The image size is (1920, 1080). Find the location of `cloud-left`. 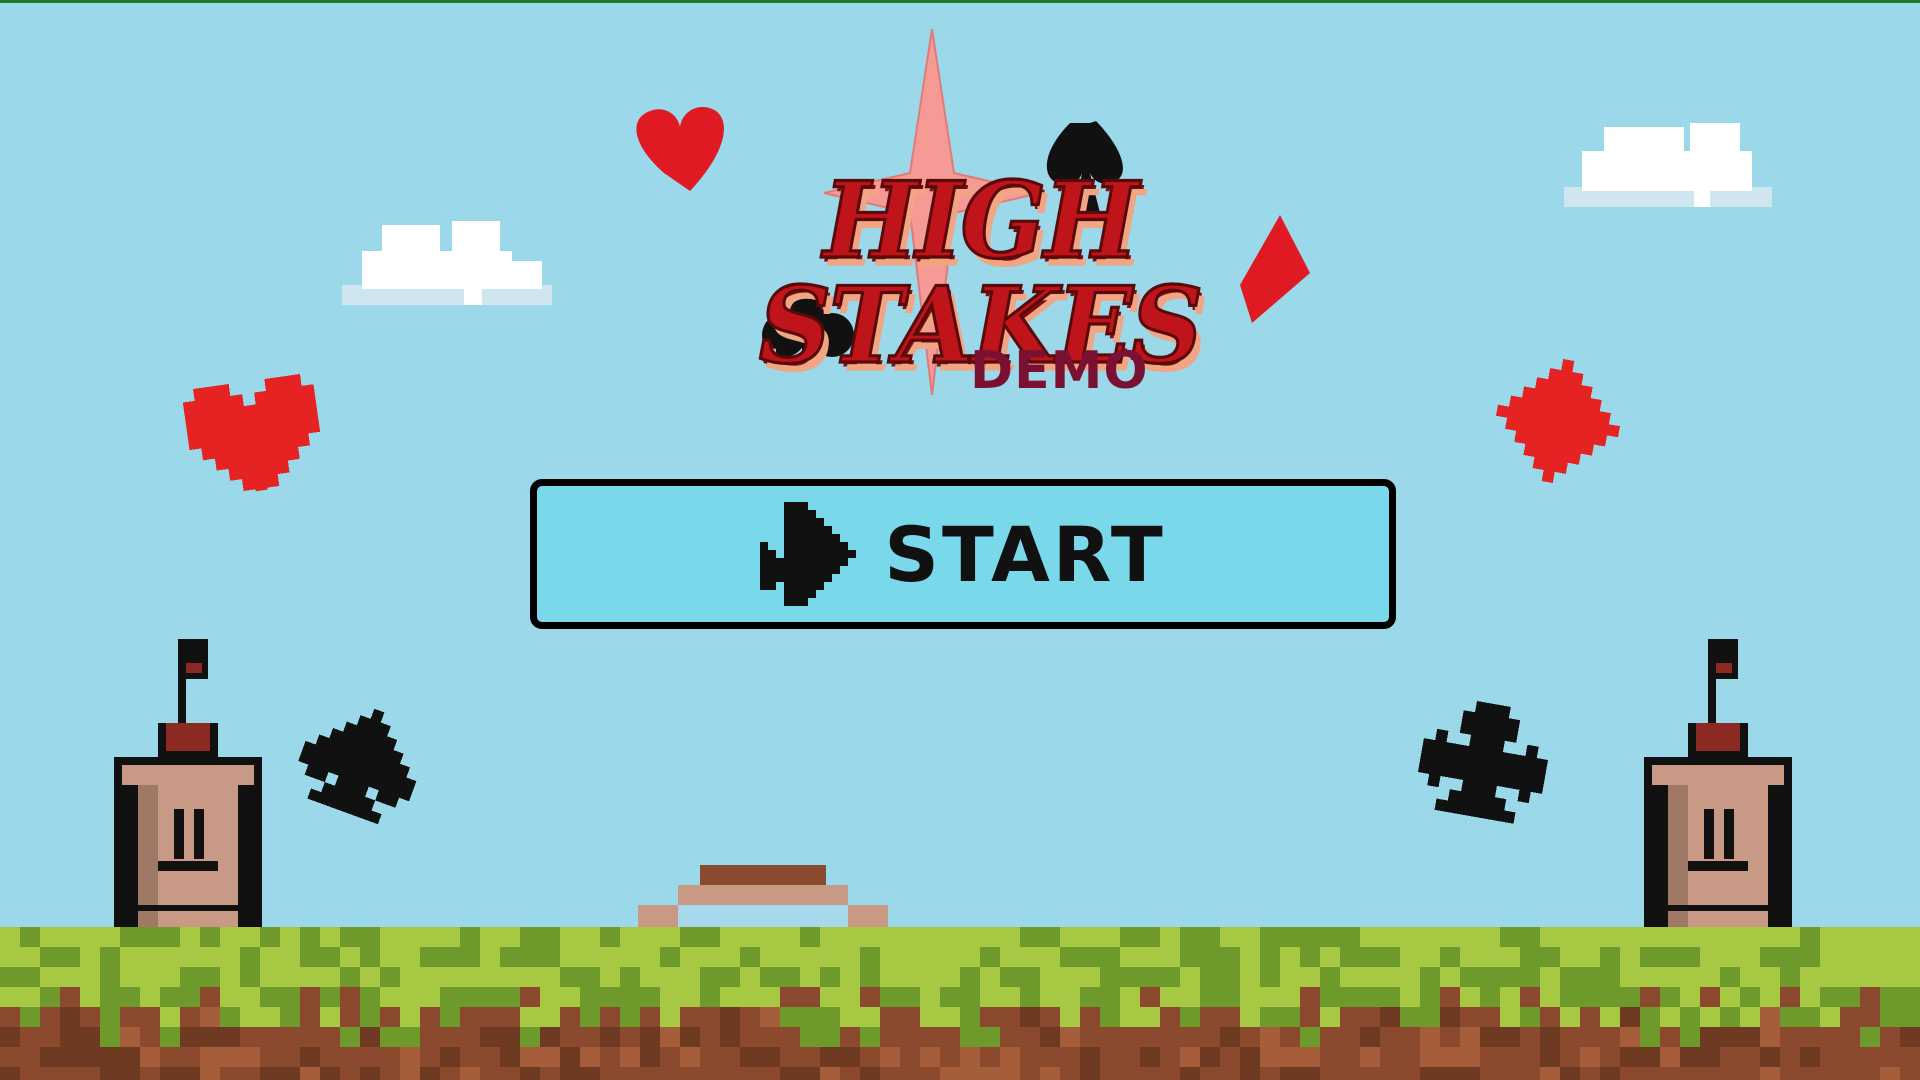

cloud-left is located at coordinates (447, 263).